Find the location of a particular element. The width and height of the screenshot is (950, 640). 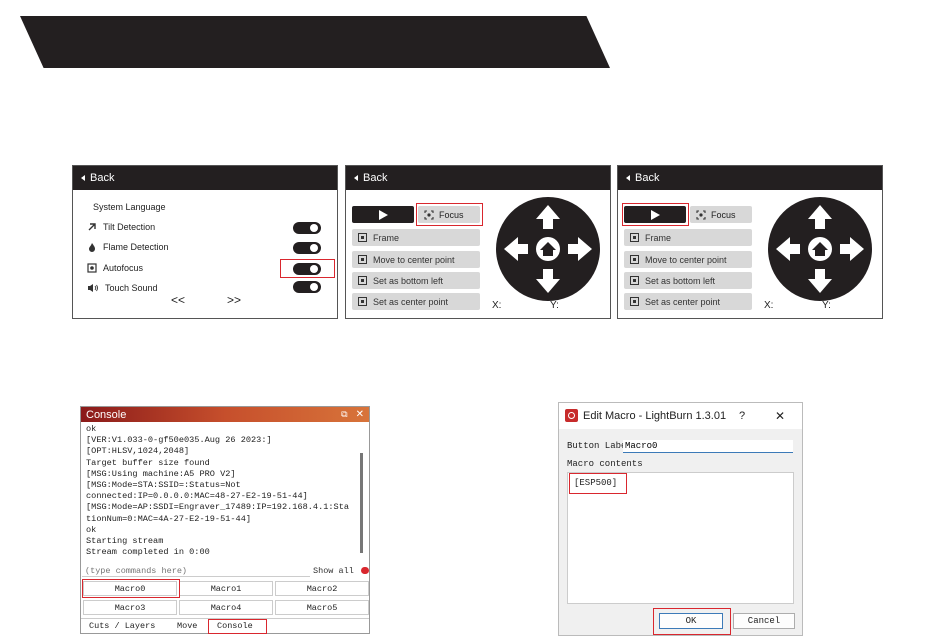

macro3-button: Macro3 is located at coordinates (130, 607).